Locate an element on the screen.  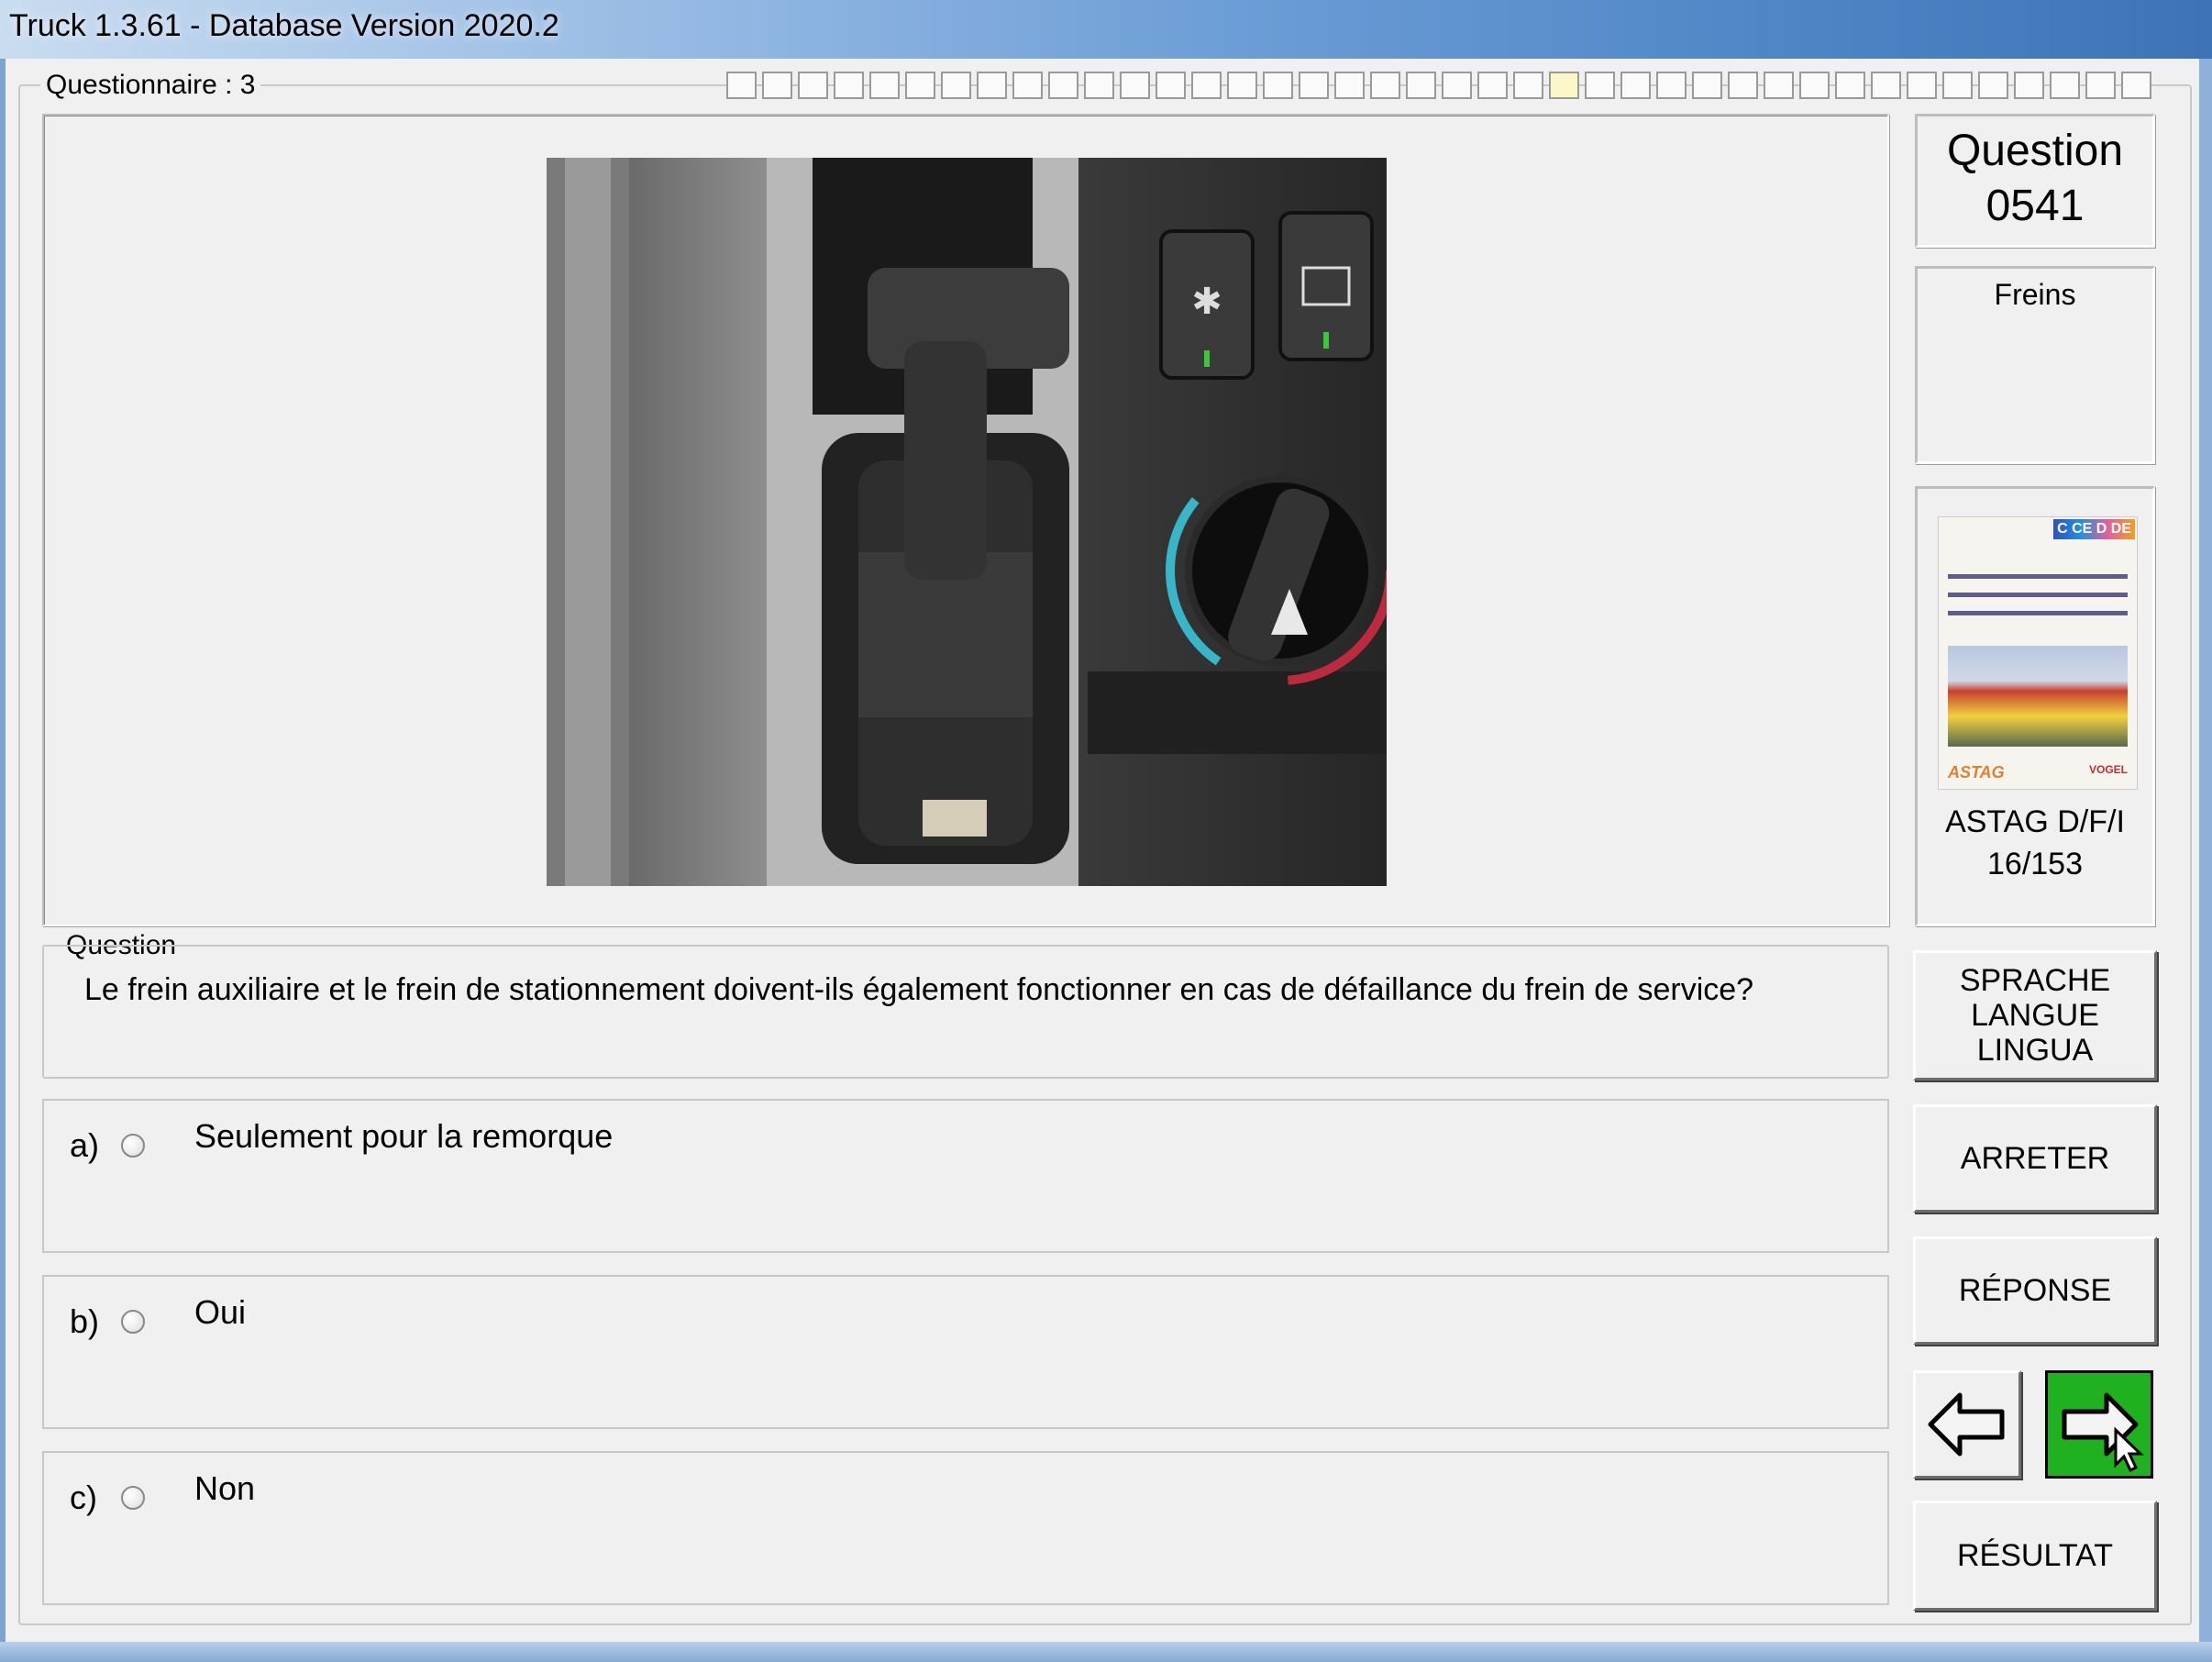
answer-letter: c) is located at coordinates (84, 1497).